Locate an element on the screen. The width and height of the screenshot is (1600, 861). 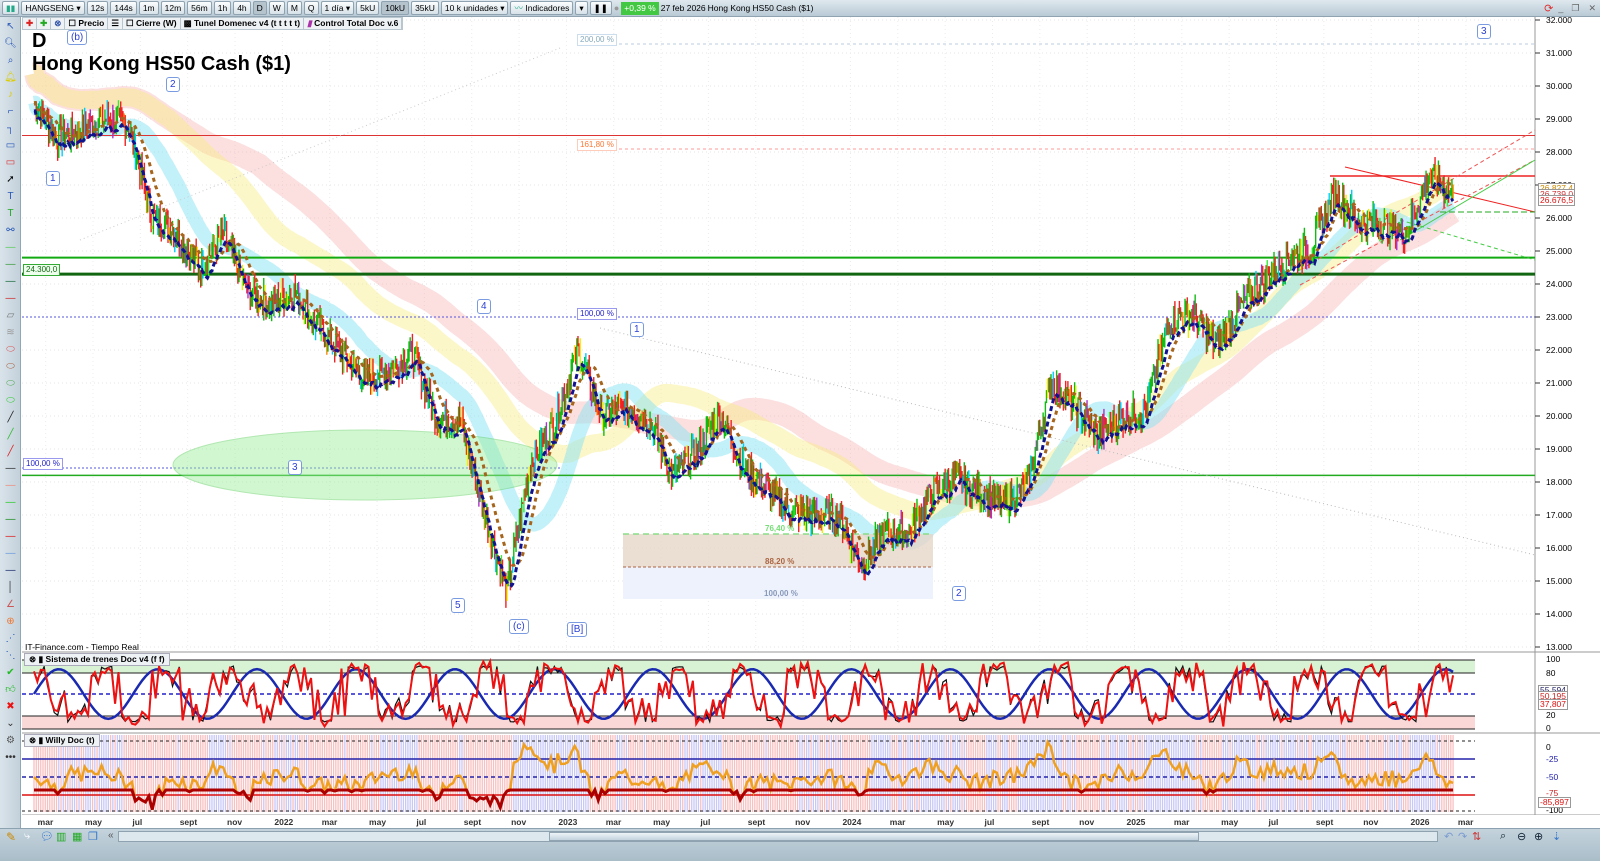
ellipse-red-icon: ⬭ is located at coordinates (10, 349).